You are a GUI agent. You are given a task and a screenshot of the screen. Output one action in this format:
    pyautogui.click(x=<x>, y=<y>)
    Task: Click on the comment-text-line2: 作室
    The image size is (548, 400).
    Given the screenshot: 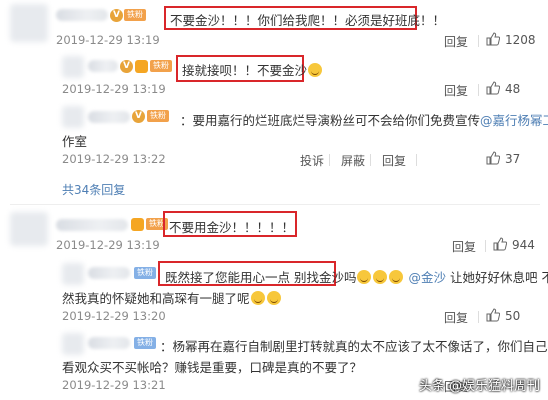 What is the action you would take?
    pyautogui.click(x=75, y=141)
    